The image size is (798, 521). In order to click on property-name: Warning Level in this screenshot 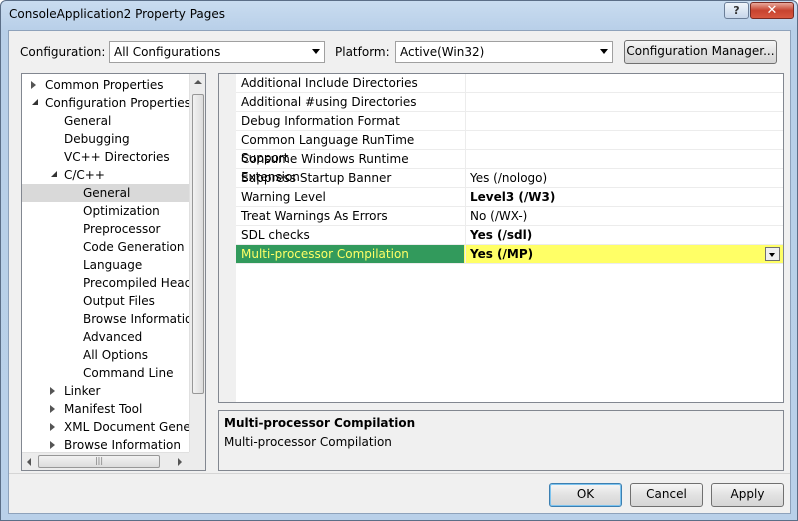, I will do `click(283, 197)`.